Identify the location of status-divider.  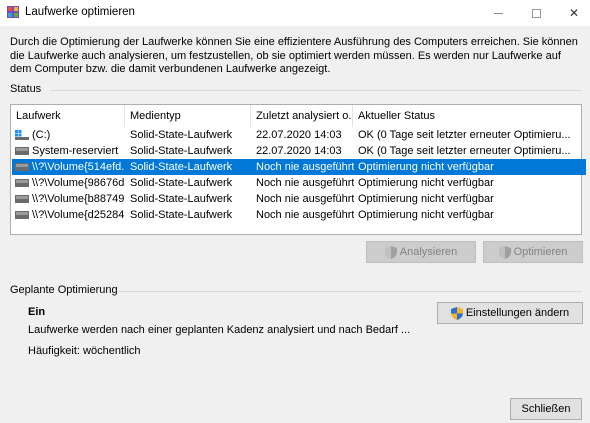
(316, 90).